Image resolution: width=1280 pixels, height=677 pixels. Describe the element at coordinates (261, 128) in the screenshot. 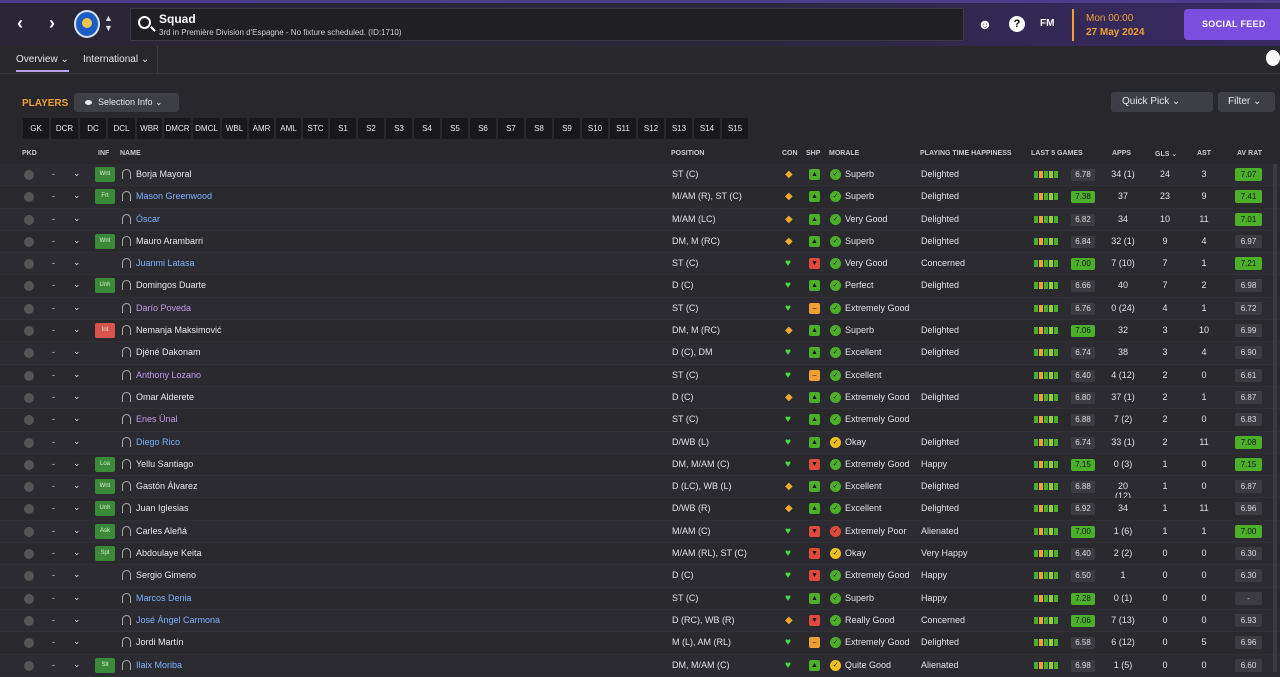

I see `position-filter-amr: AMR` at that location.